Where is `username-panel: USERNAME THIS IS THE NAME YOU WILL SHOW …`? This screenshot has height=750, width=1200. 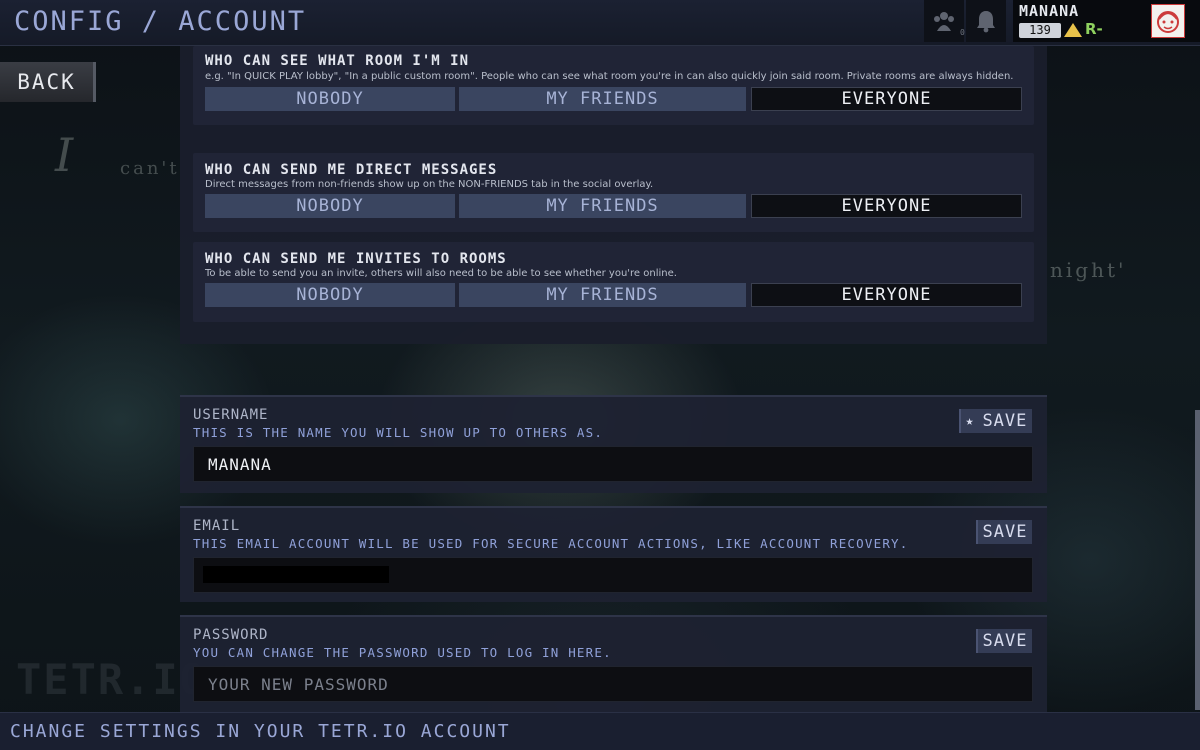
username-panel: USERNAME THIS IS THE NAME YOU WILL SHOW … is located at coordinates (613, 444).